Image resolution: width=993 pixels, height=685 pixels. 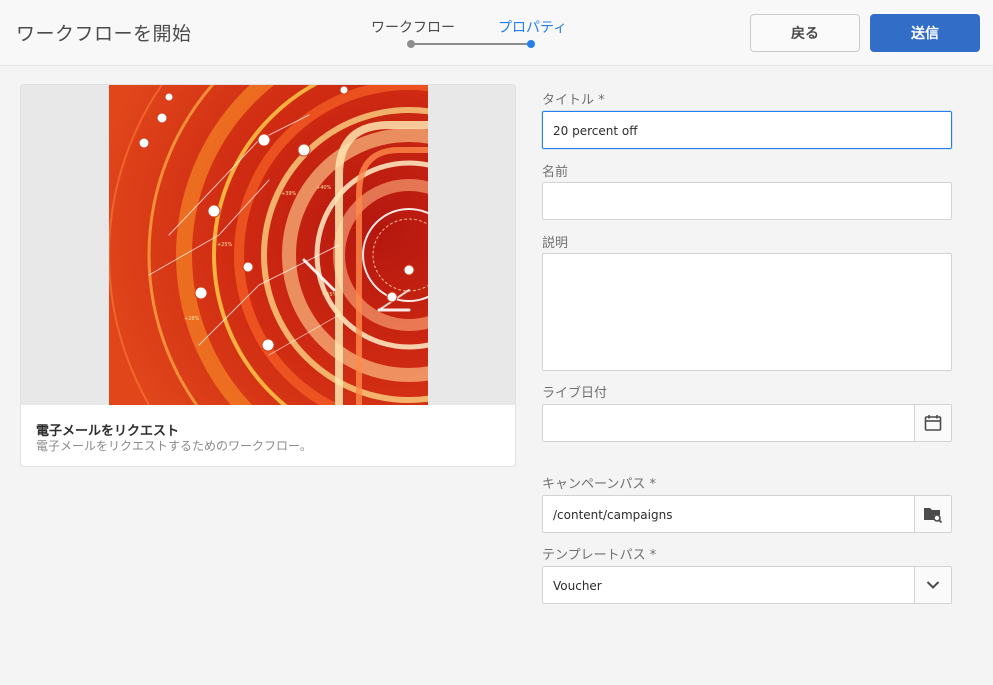 What do you see at coordinates (471, 44) in the screenshot?
I see `step-connector` at bounding box center [471, 44].